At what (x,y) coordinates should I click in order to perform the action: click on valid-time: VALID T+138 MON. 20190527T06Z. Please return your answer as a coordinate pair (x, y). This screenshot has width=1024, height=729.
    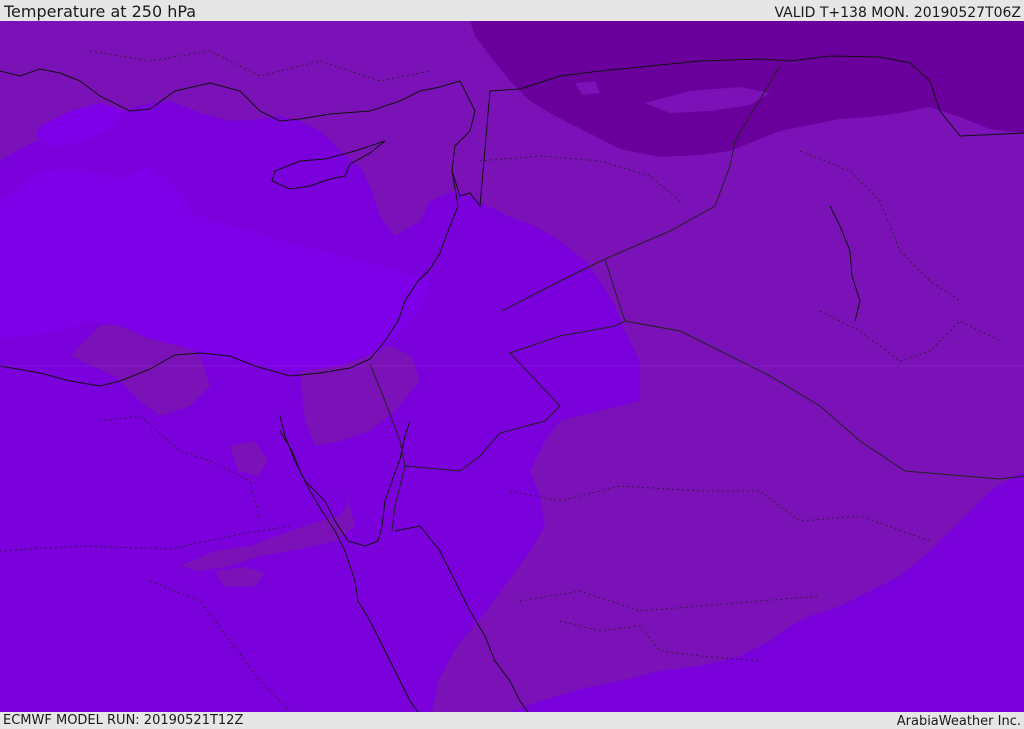
    Looking at the image, I should click on (897, 13).